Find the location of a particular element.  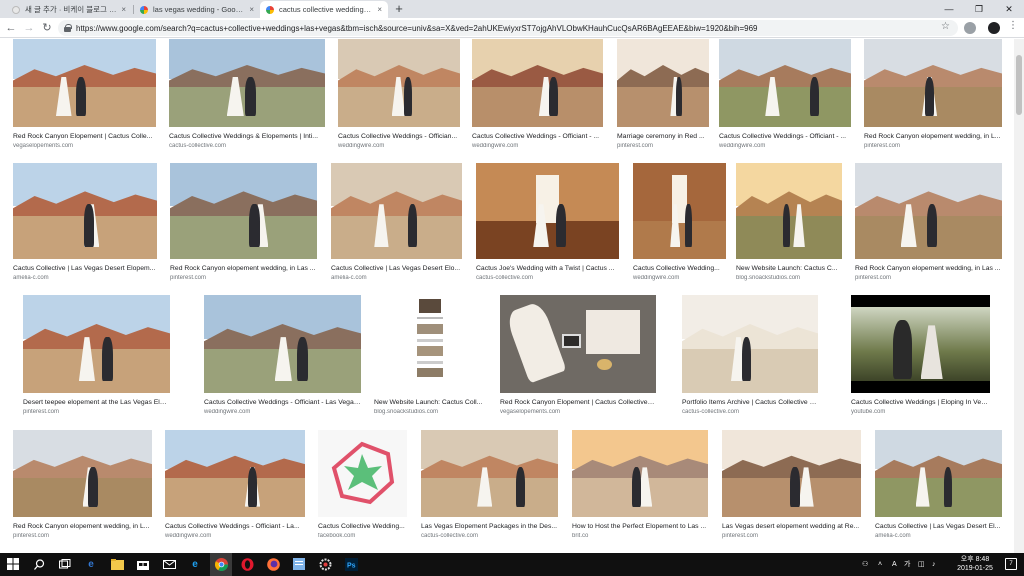

windows-start-icon is located at coordinates (13, 564).